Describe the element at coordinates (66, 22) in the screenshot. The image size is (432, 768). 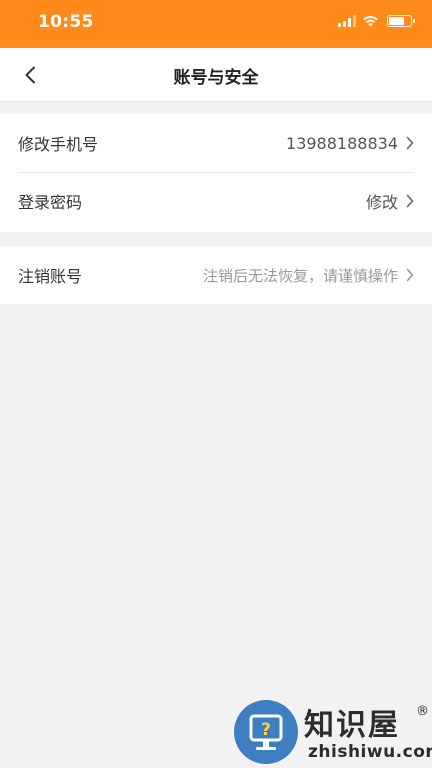
I see `status-time: 10:55` at that location.